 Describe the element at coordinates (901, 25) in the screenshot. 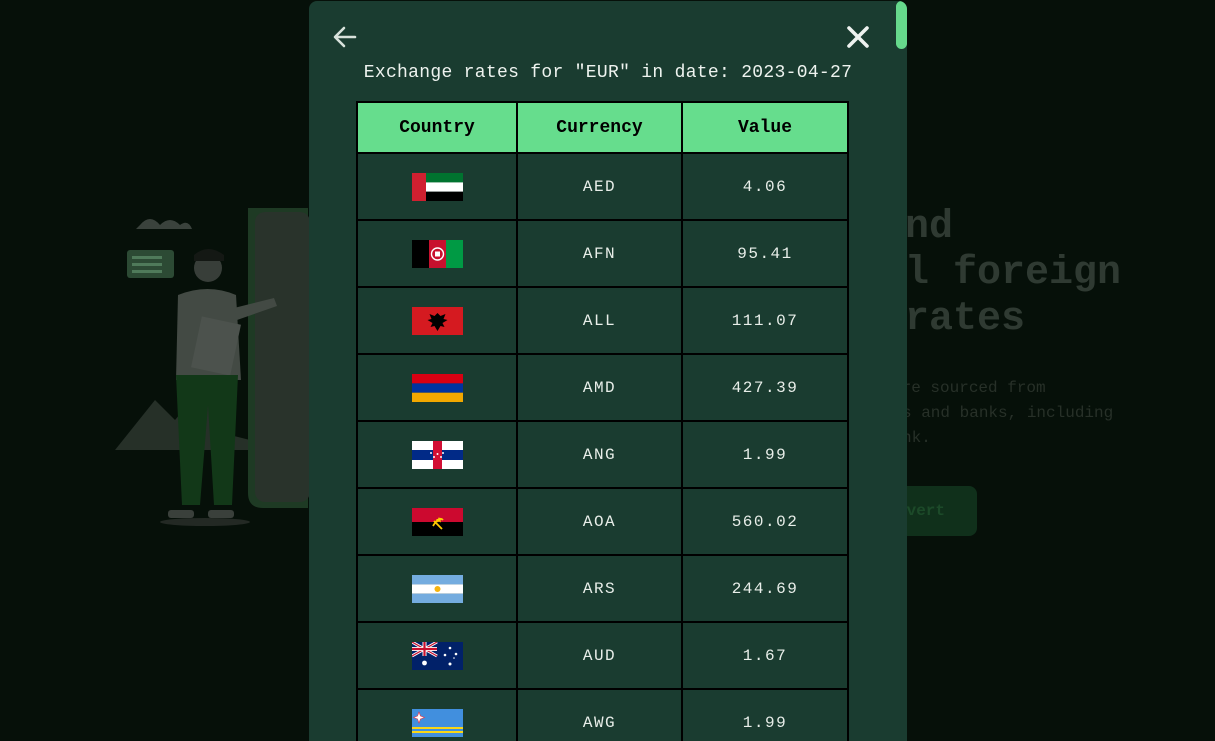

I see `scrollbar-thumb` at that location.